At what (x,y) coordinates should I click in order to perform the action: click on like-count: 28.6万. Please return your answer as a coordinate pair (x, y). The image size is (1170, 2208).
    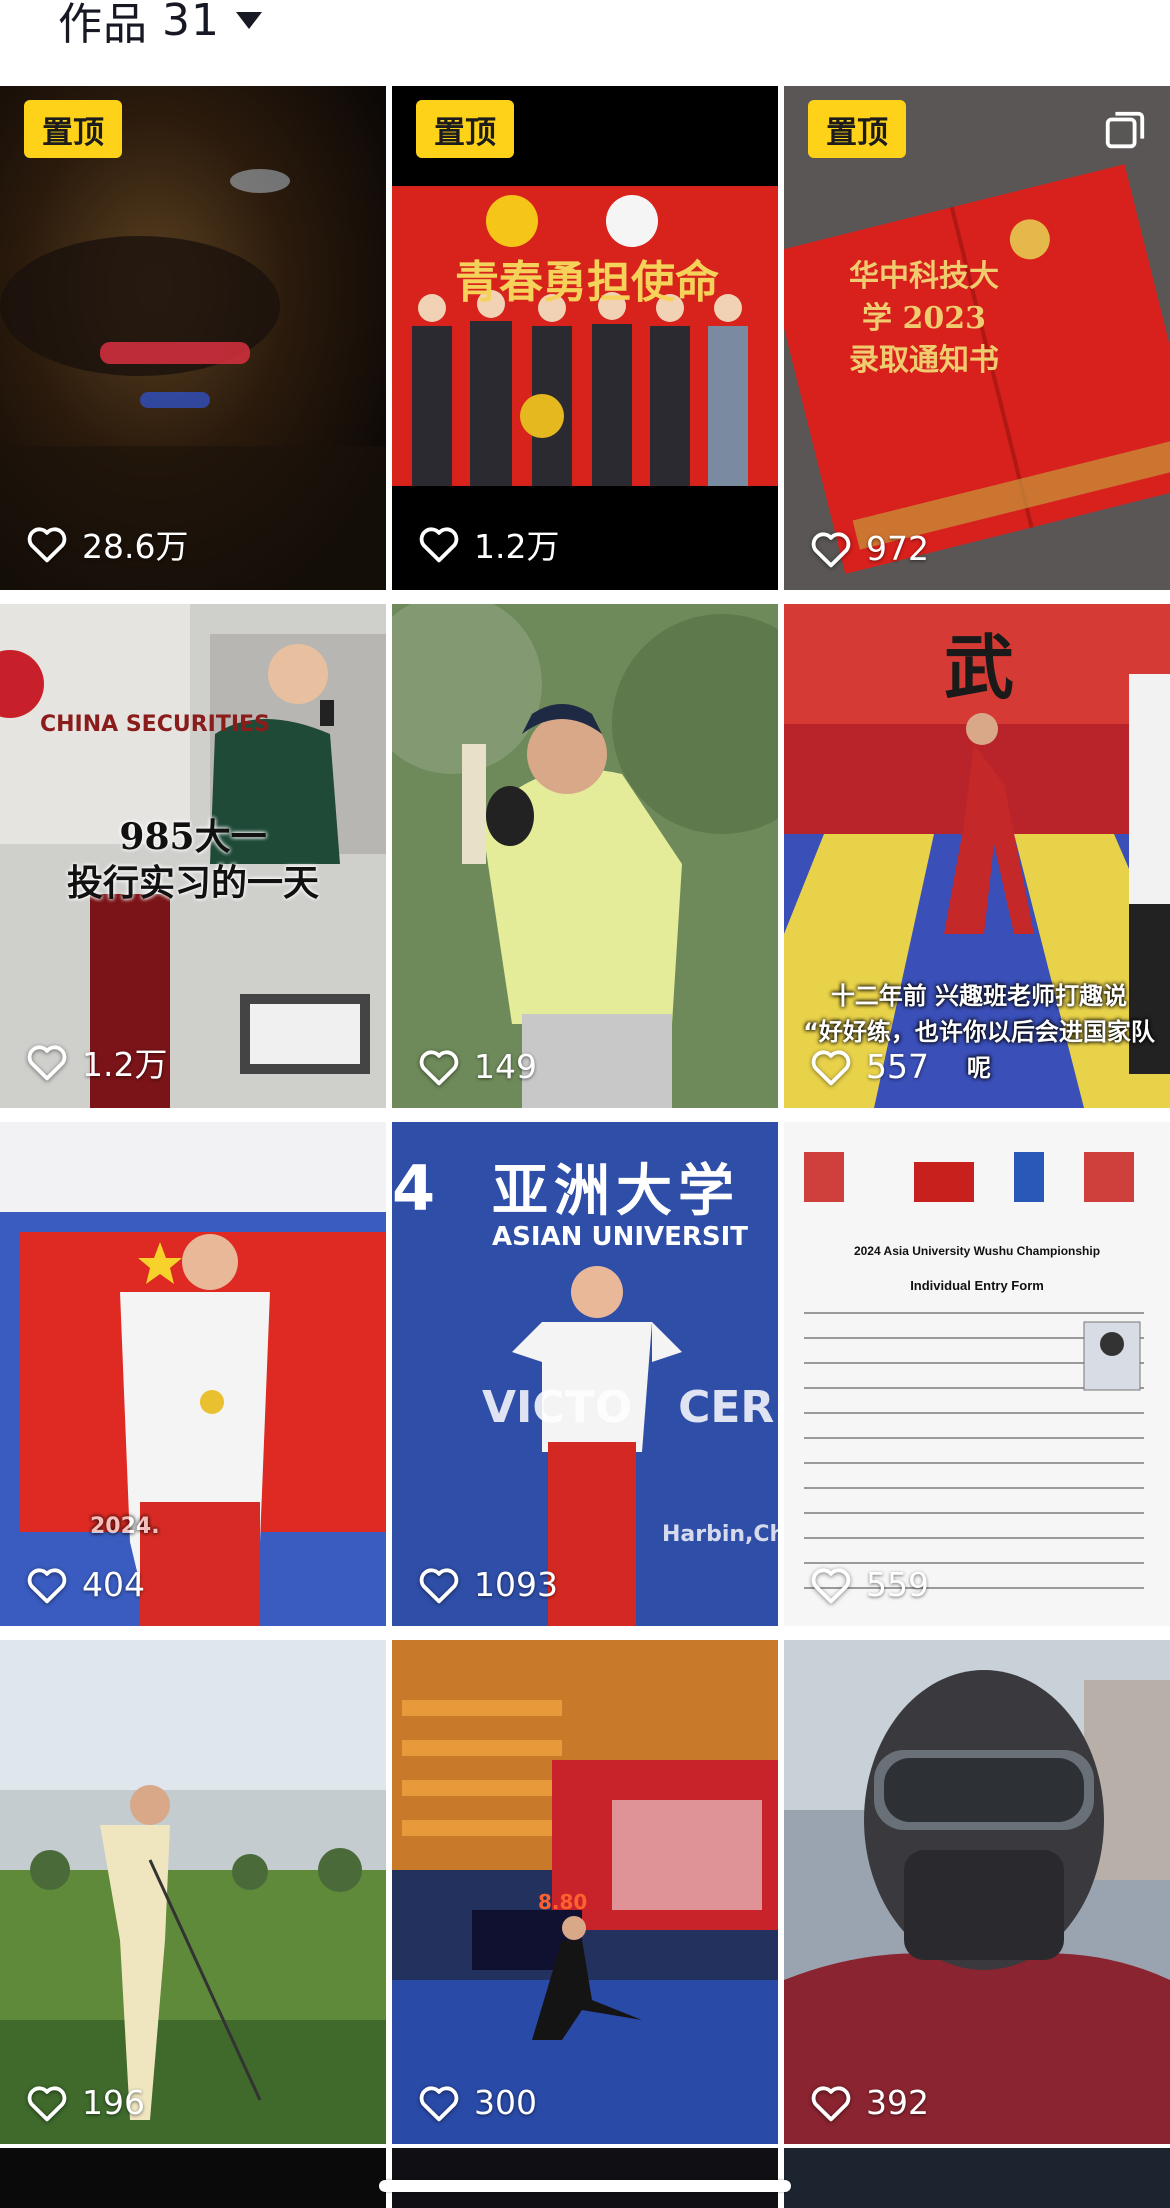
    Looking at the image, I should click on (107, 544).